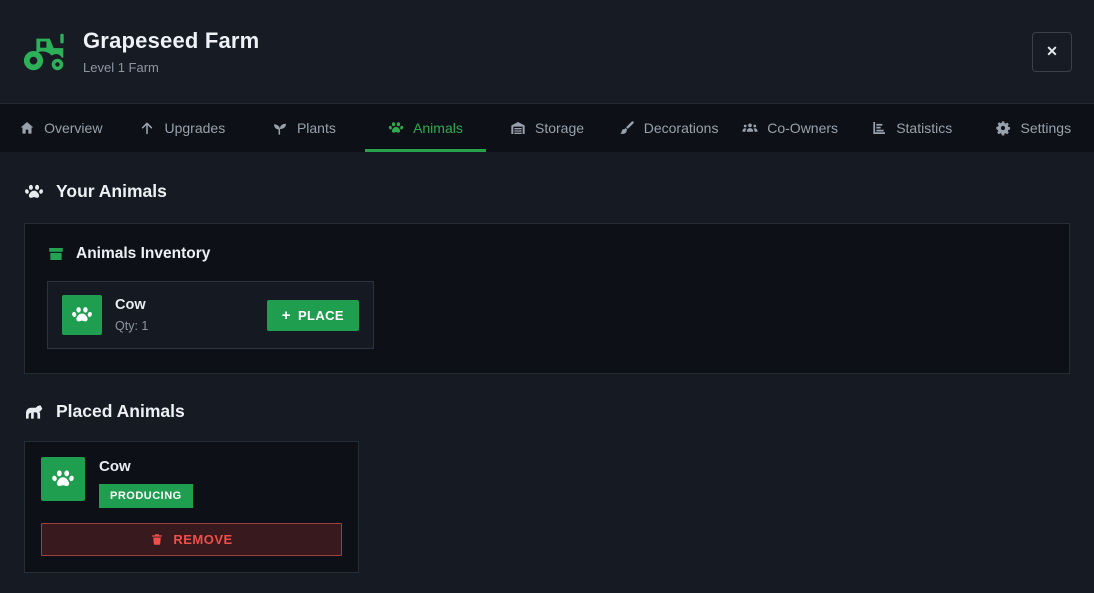 This screenshot has width=1094, height=593. I want to click on section-title-label: Placed Animals, so click(120, 411).